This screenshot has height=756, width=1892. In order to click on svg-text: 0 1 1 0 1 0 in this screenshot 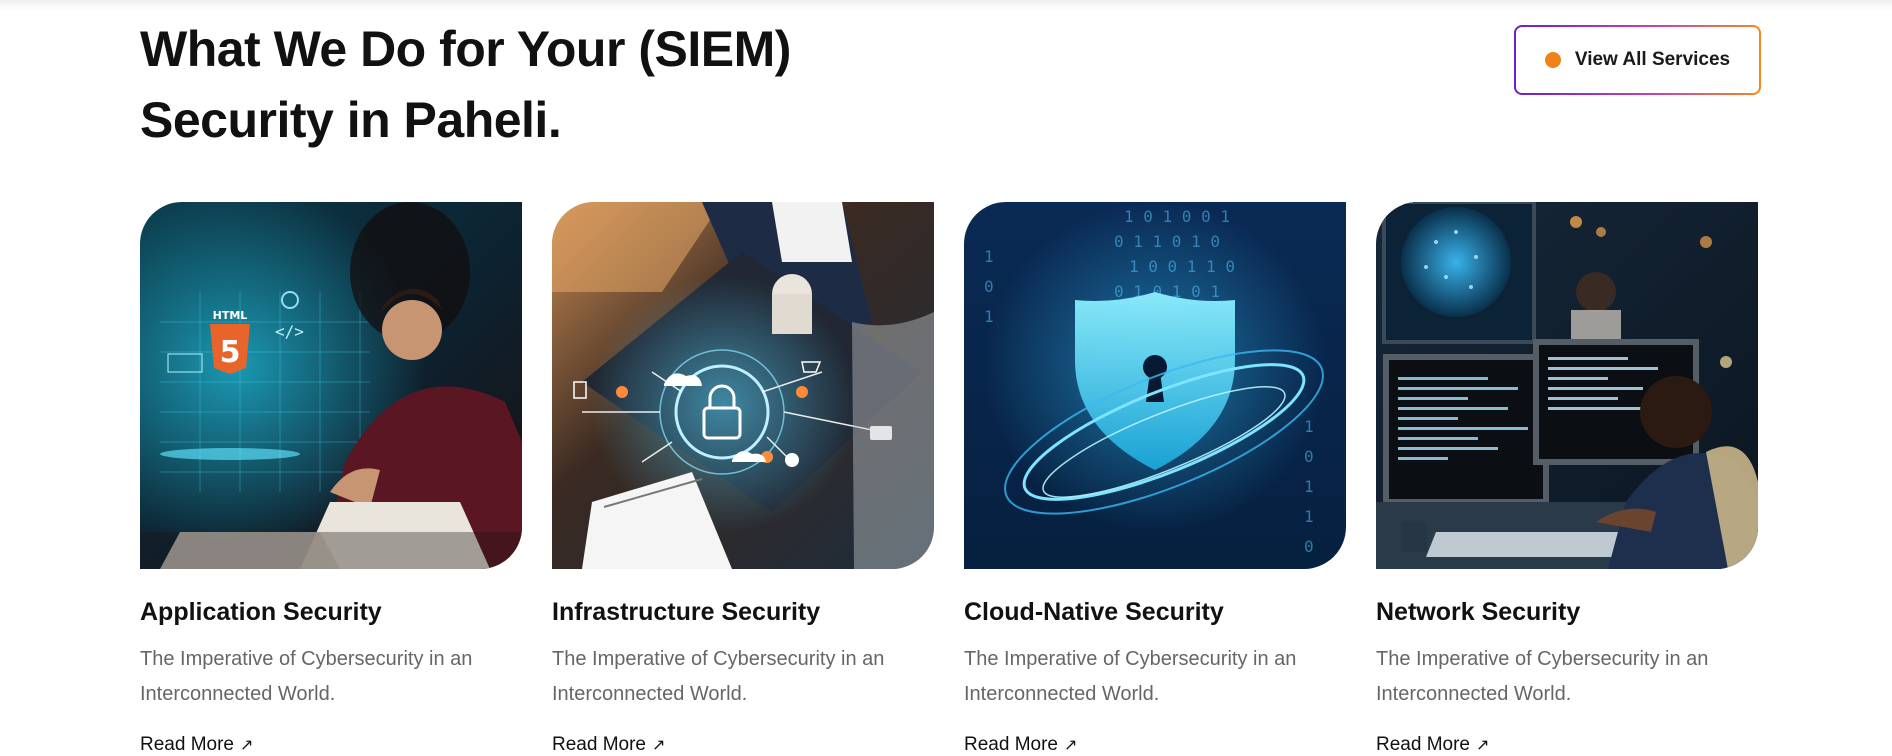, I will do `click(1167, 241)`.